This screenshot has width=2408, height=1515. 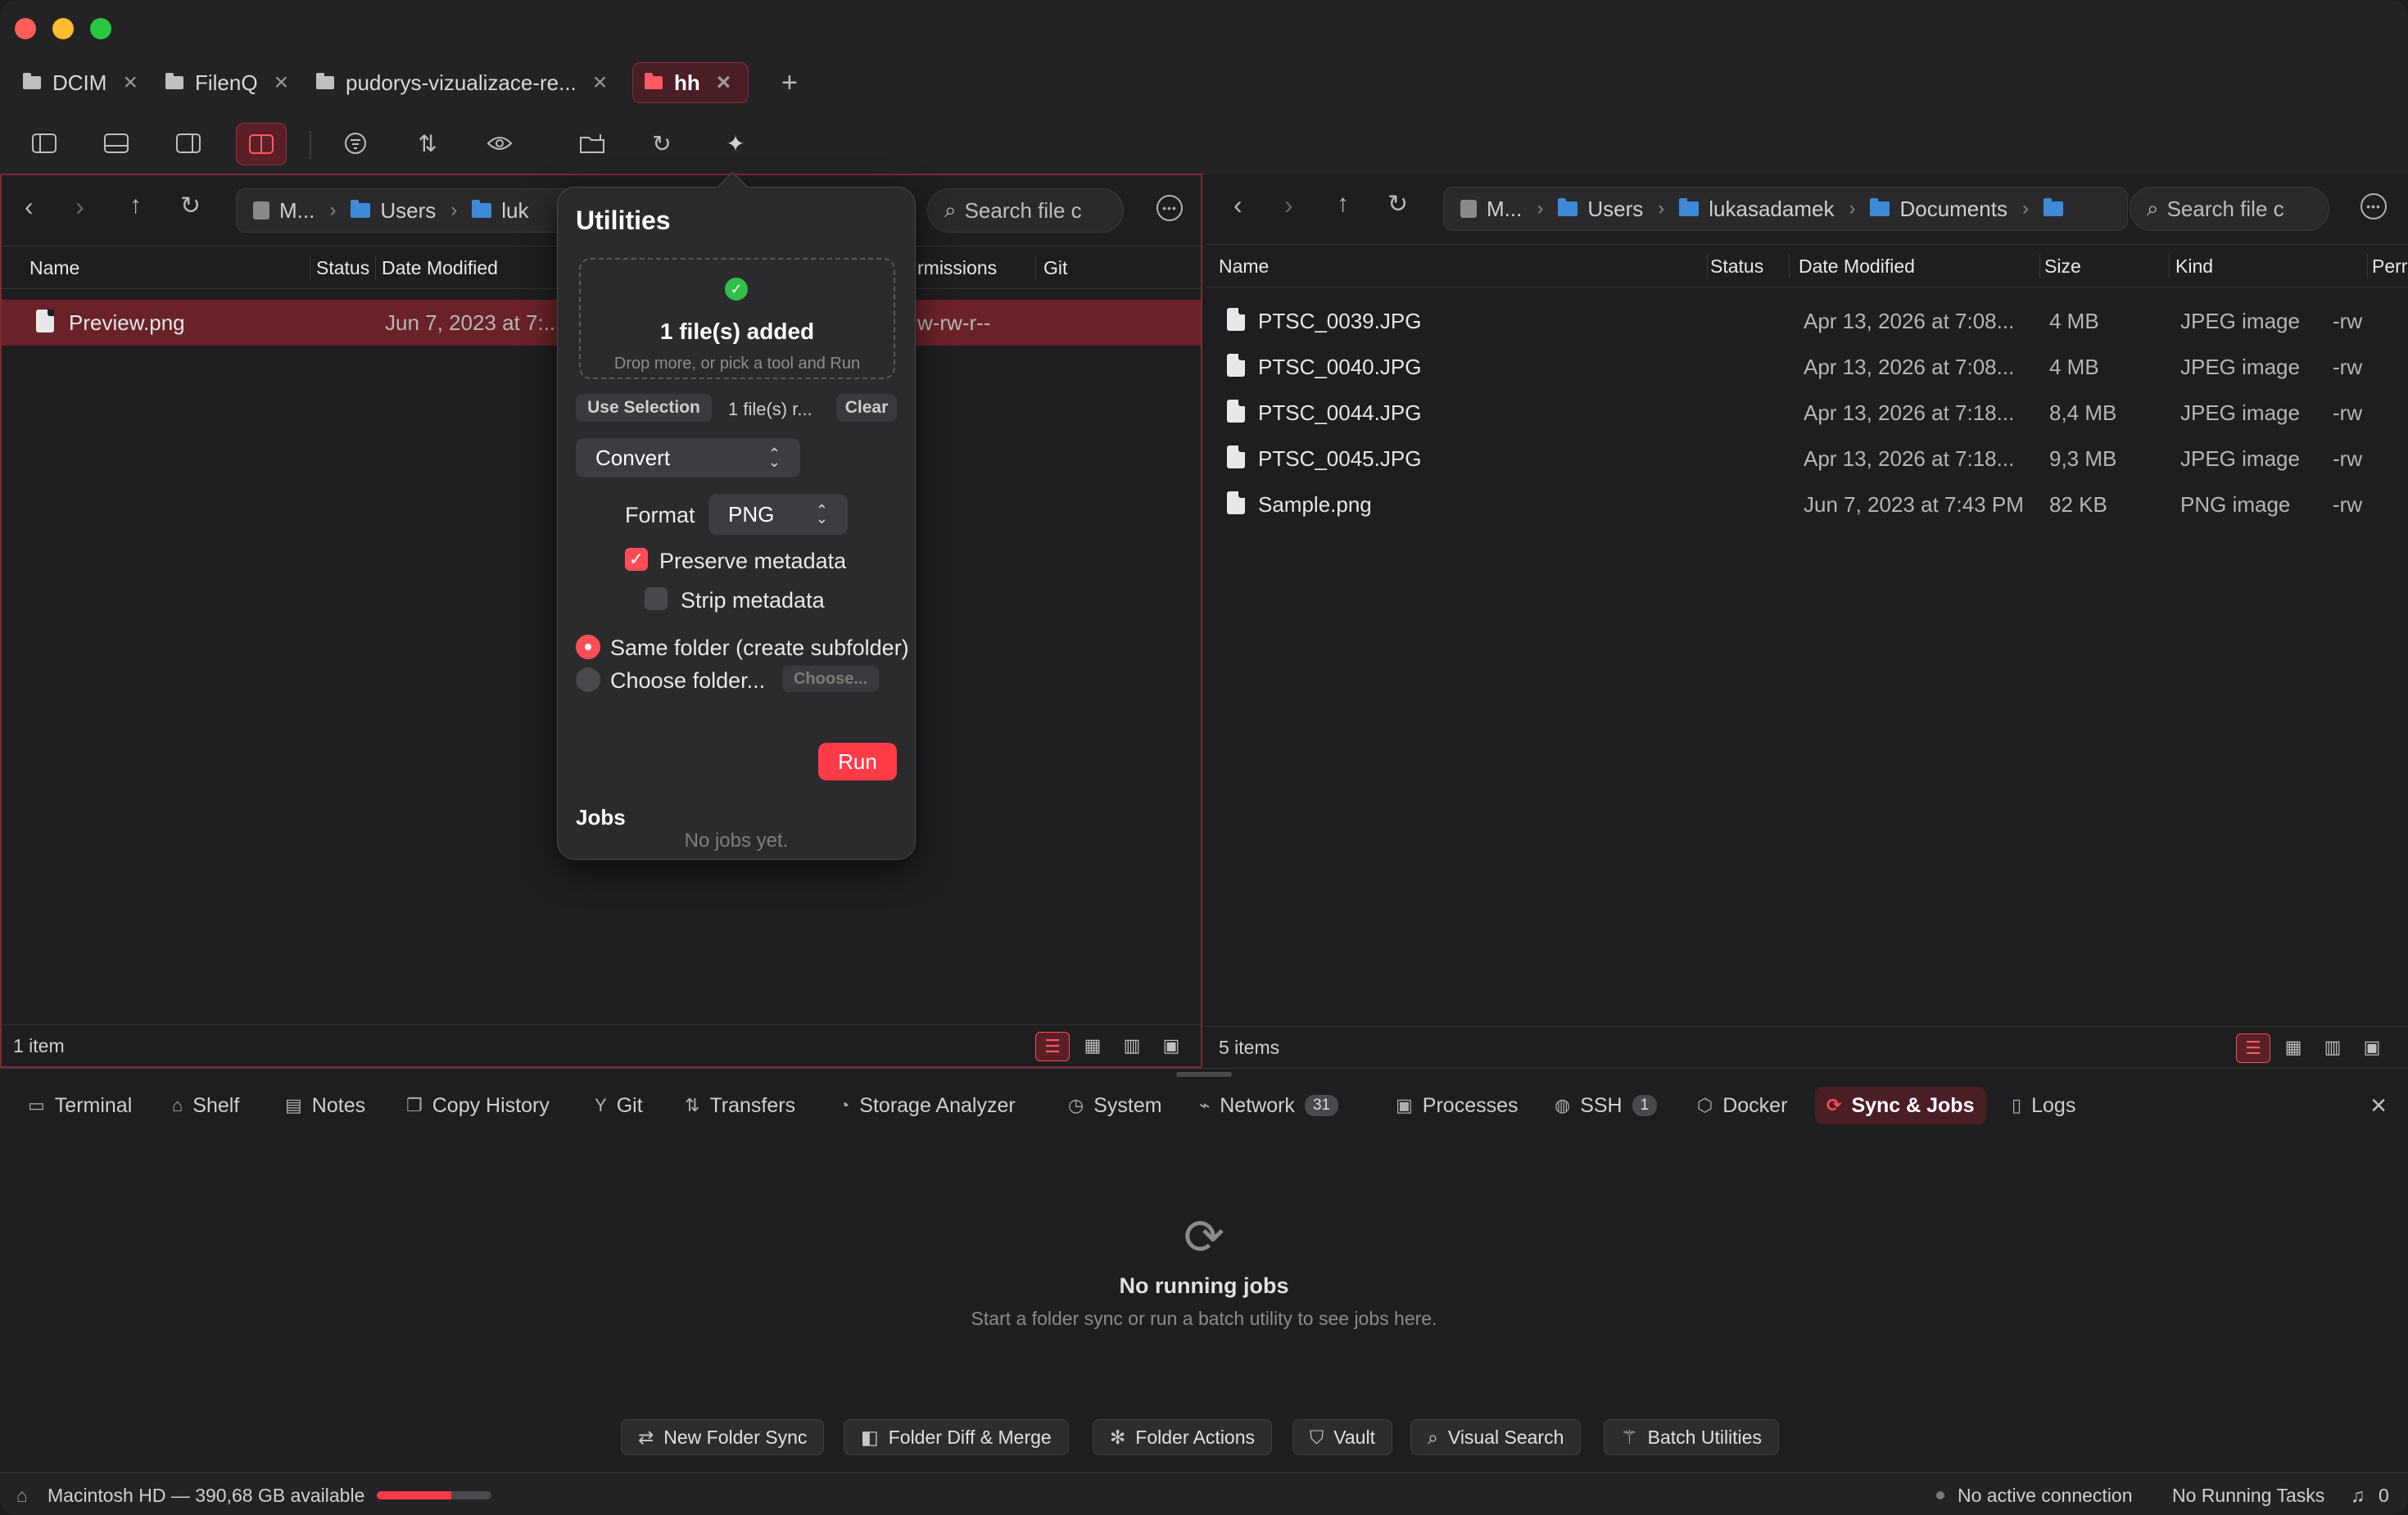 I want to click on sort-icon: ⇅, so click(x=427, y=143).